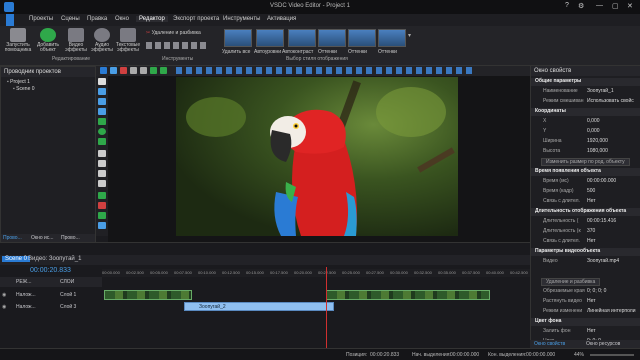 This screenshot has height=360, width=640. Describe the element at coordinates (18, 82) in the screenshot. I see `tree-item-project: ▪ Project 1` at that location.